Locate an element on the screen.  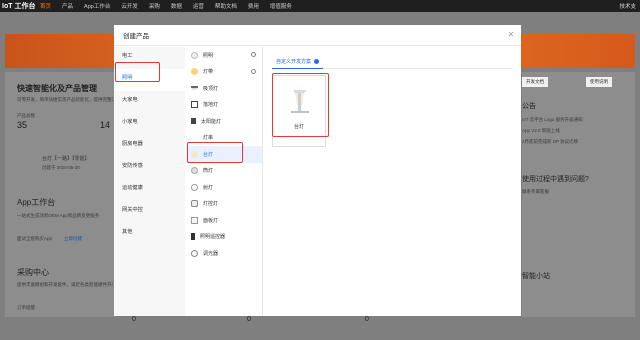
product-card-label: 台灯 is located at coordinates (298, 127).